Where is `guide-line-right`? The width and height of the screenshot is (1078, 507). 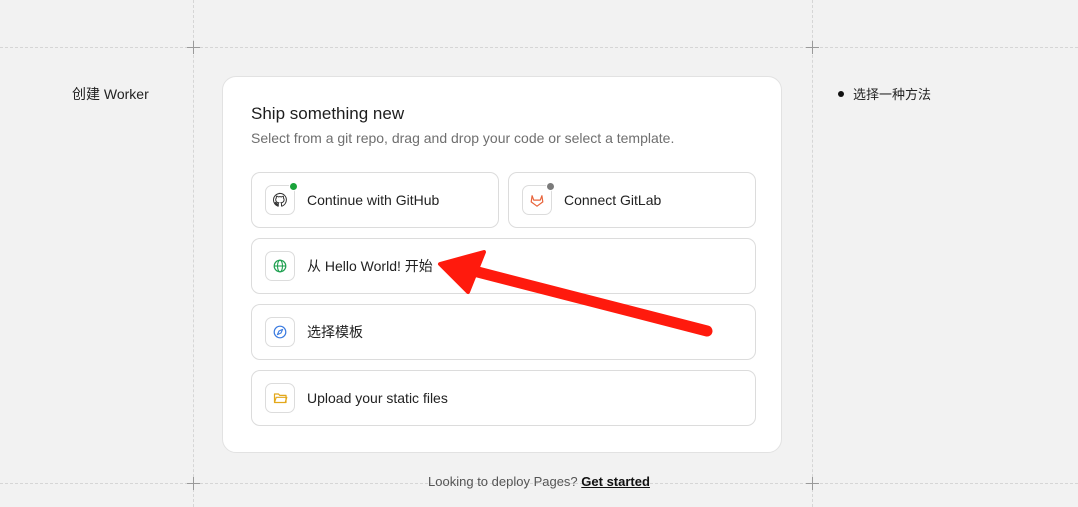 guide-line-right is located at coordinates (812, 253).